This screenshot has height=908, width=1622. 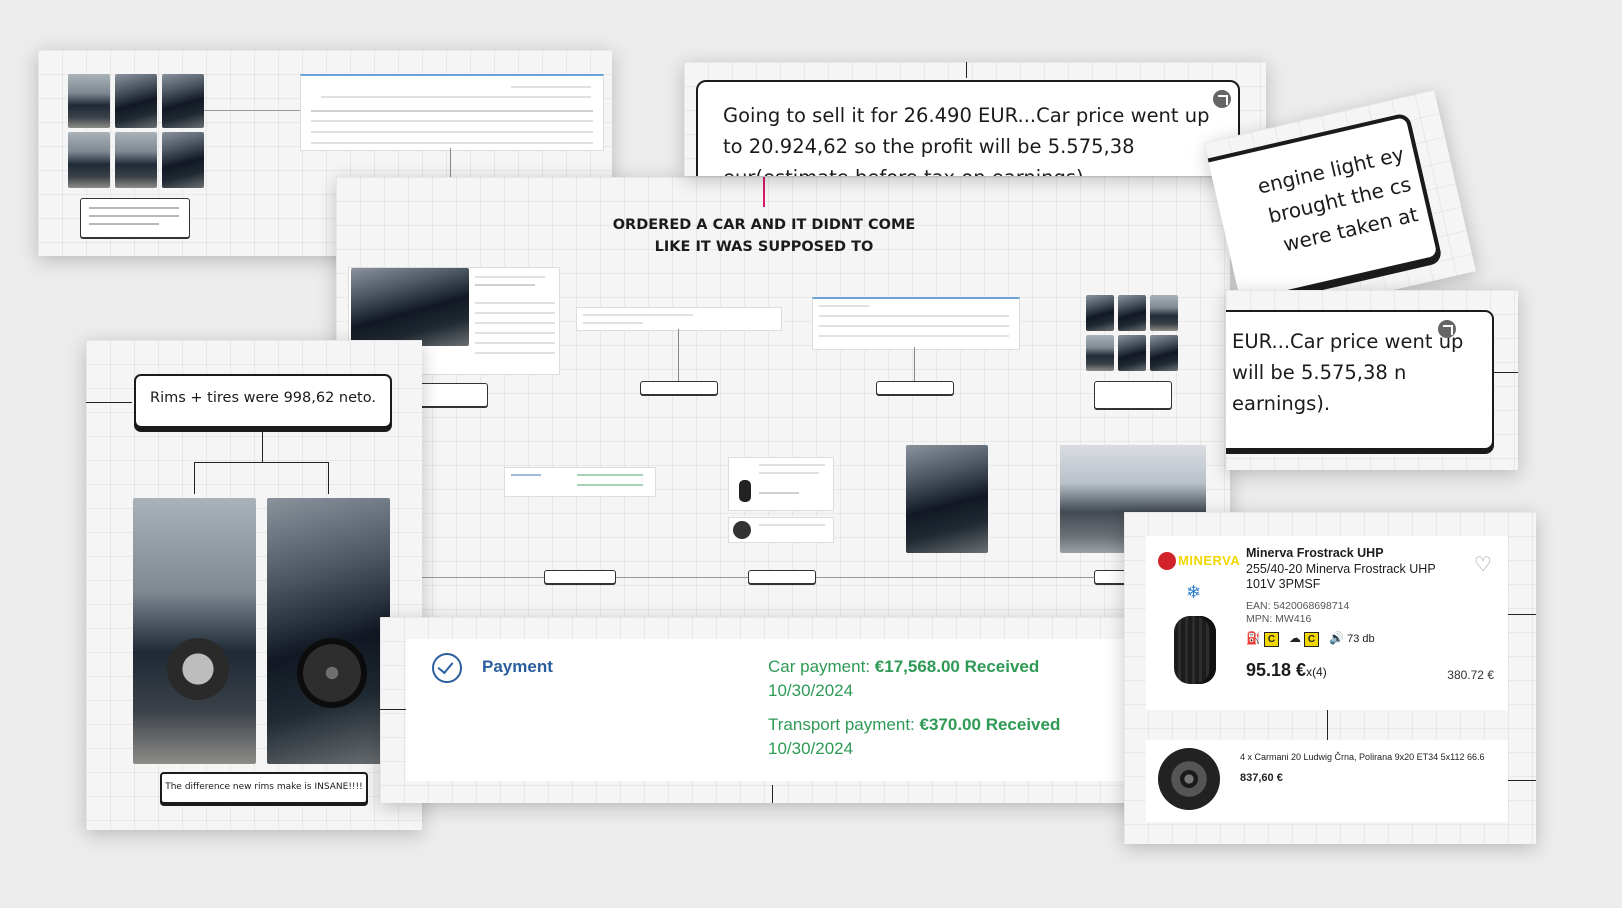 I want to click on car-photo-new-rims, so click(x=328, y=631).